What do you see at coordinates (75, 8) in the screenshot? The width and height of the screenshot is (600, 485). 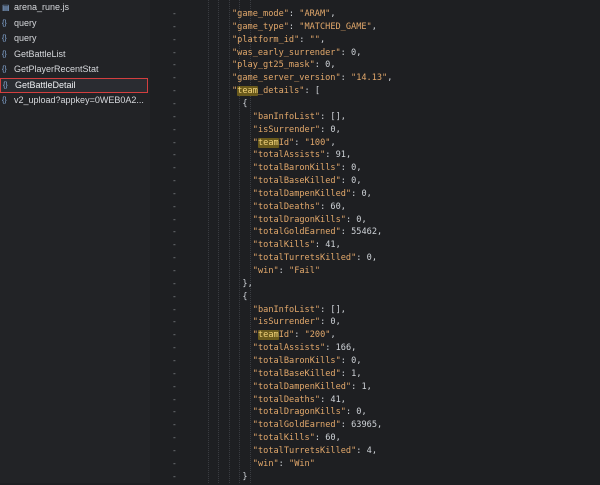 I see `request-item: ▤ arena_rune.js` at bounding box center [75, 8].